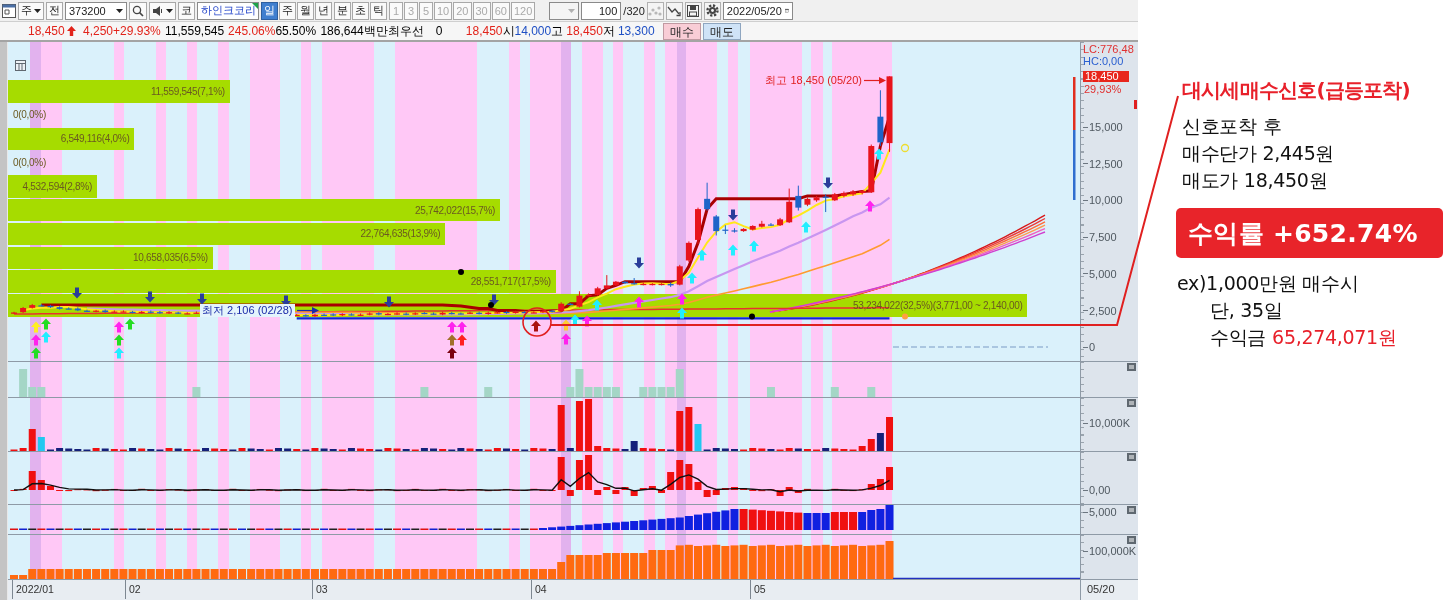 This screenshot has height=600, width=1445. Describe the element at coordinates (252, 31) in the screenshot. I see `quote-value: 245.06%` at that location.